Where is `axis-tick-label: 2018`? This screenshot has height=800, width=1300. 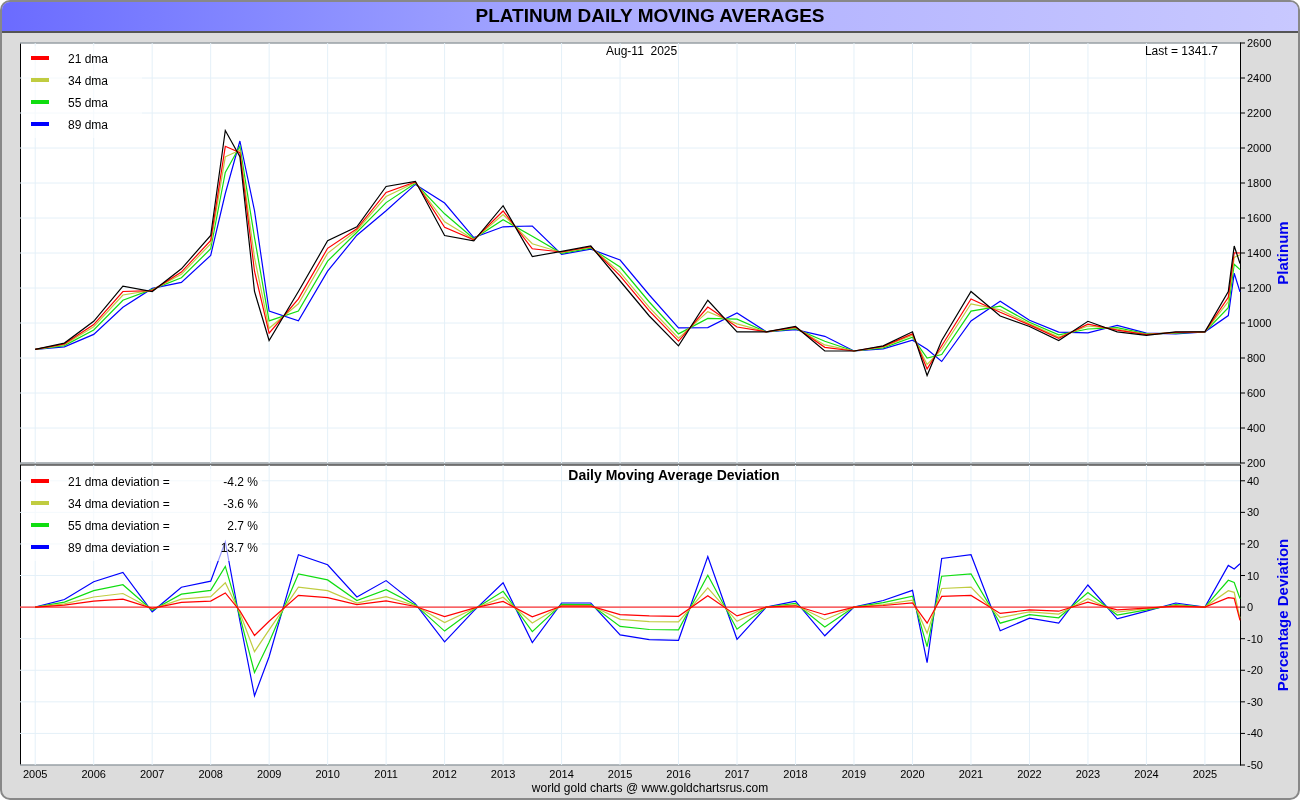 axis-tick-label: 2018 is located at coordinates (795, 774).